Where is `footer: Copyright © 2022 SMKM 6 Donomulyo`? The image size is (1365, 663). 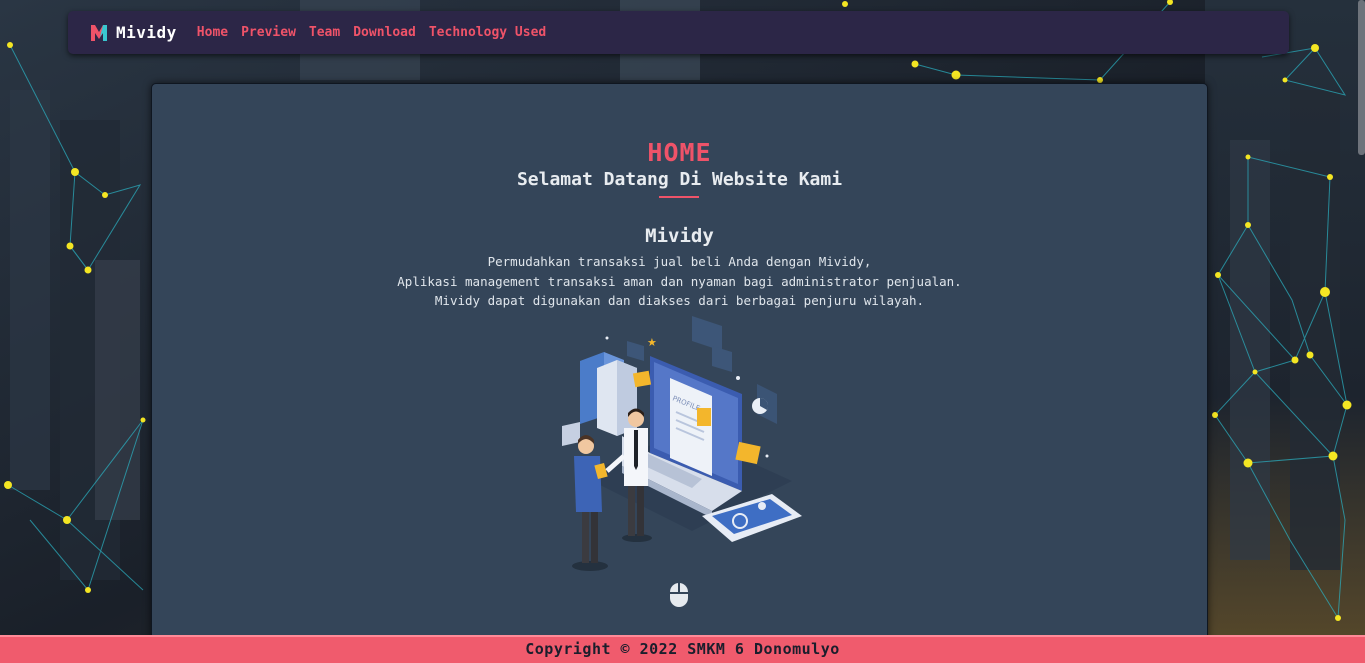 footer: Copyright © 2022 SMKM 6 Donomulyo is located at coordinates (682, 649).